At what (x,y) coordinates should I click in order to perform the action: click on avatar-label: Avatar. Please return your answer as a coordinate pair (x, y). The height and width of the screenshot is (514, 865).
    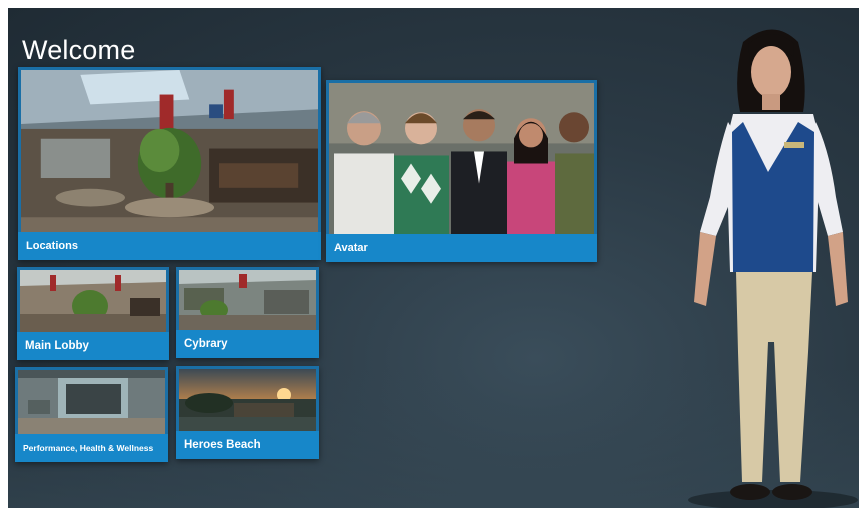
    Looking at the image, I should click on (461, 248).